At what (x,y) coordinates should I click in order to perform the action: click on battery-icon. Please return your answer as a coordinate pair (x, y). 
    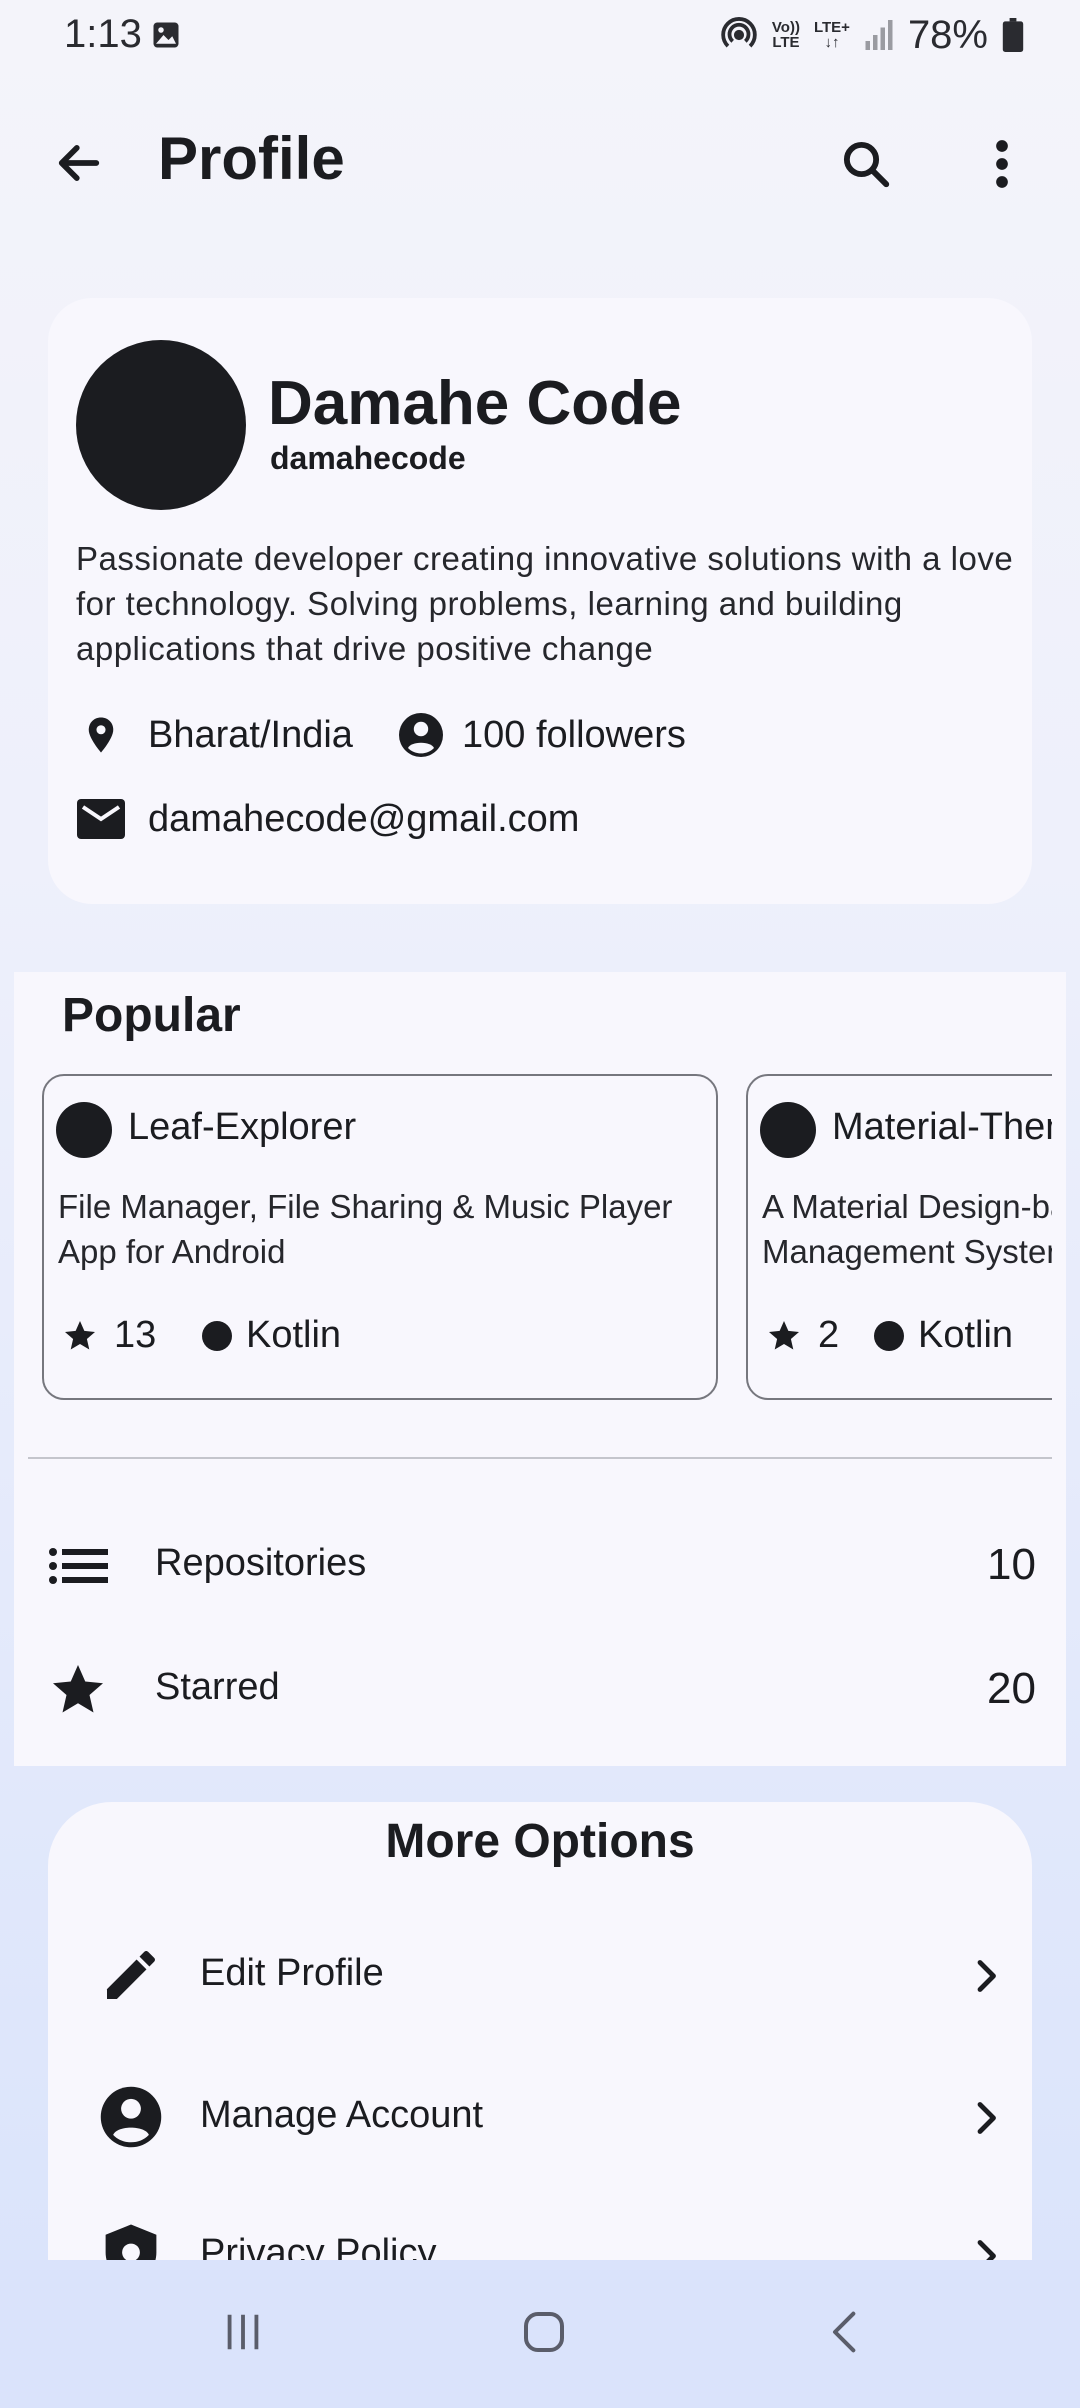
    Looking at the image, I should click on (1013, 35).